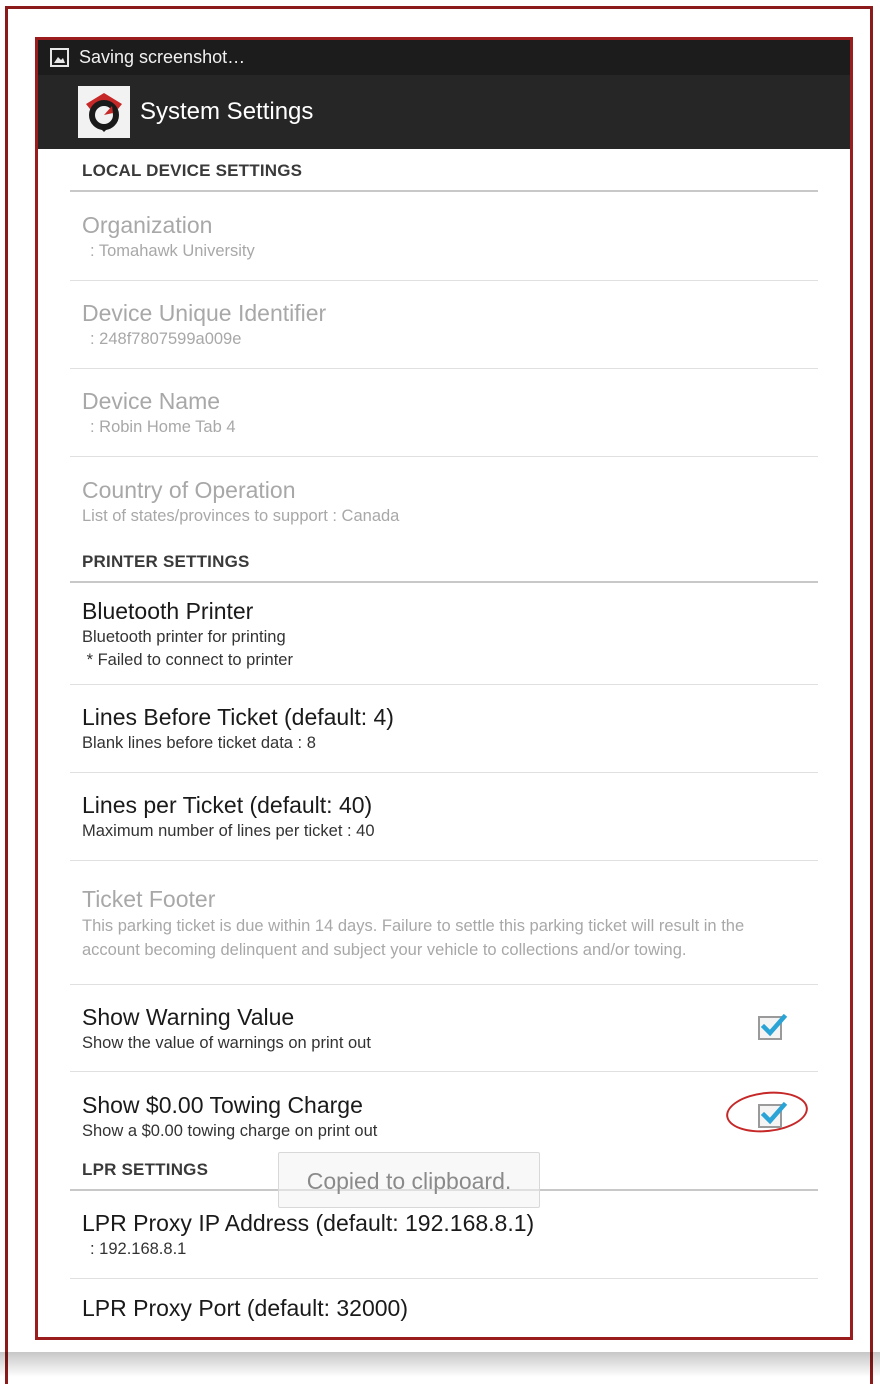 This screenshot has width=880, height=1388. What do you see at coordinates (245, 1308) in the screenshot?
I see `pref-title: LPR Proxy Port (default: 32000)` at bounding box center [245, 1308].